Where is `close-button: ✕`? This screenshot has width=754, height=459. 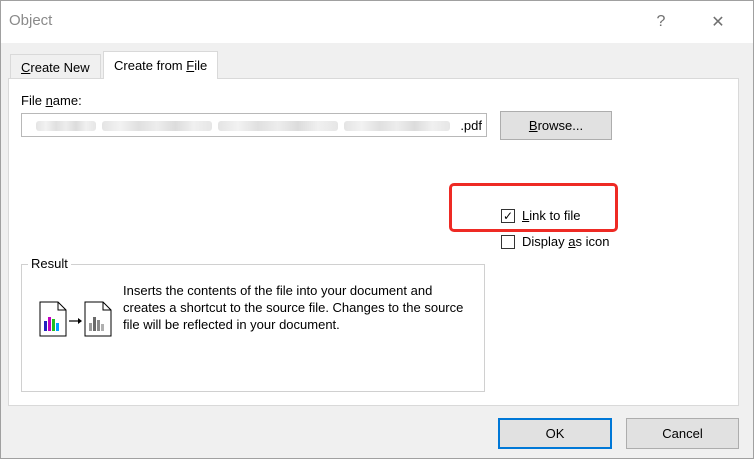
close-button: ✕ is located at coordinates (718, 22).